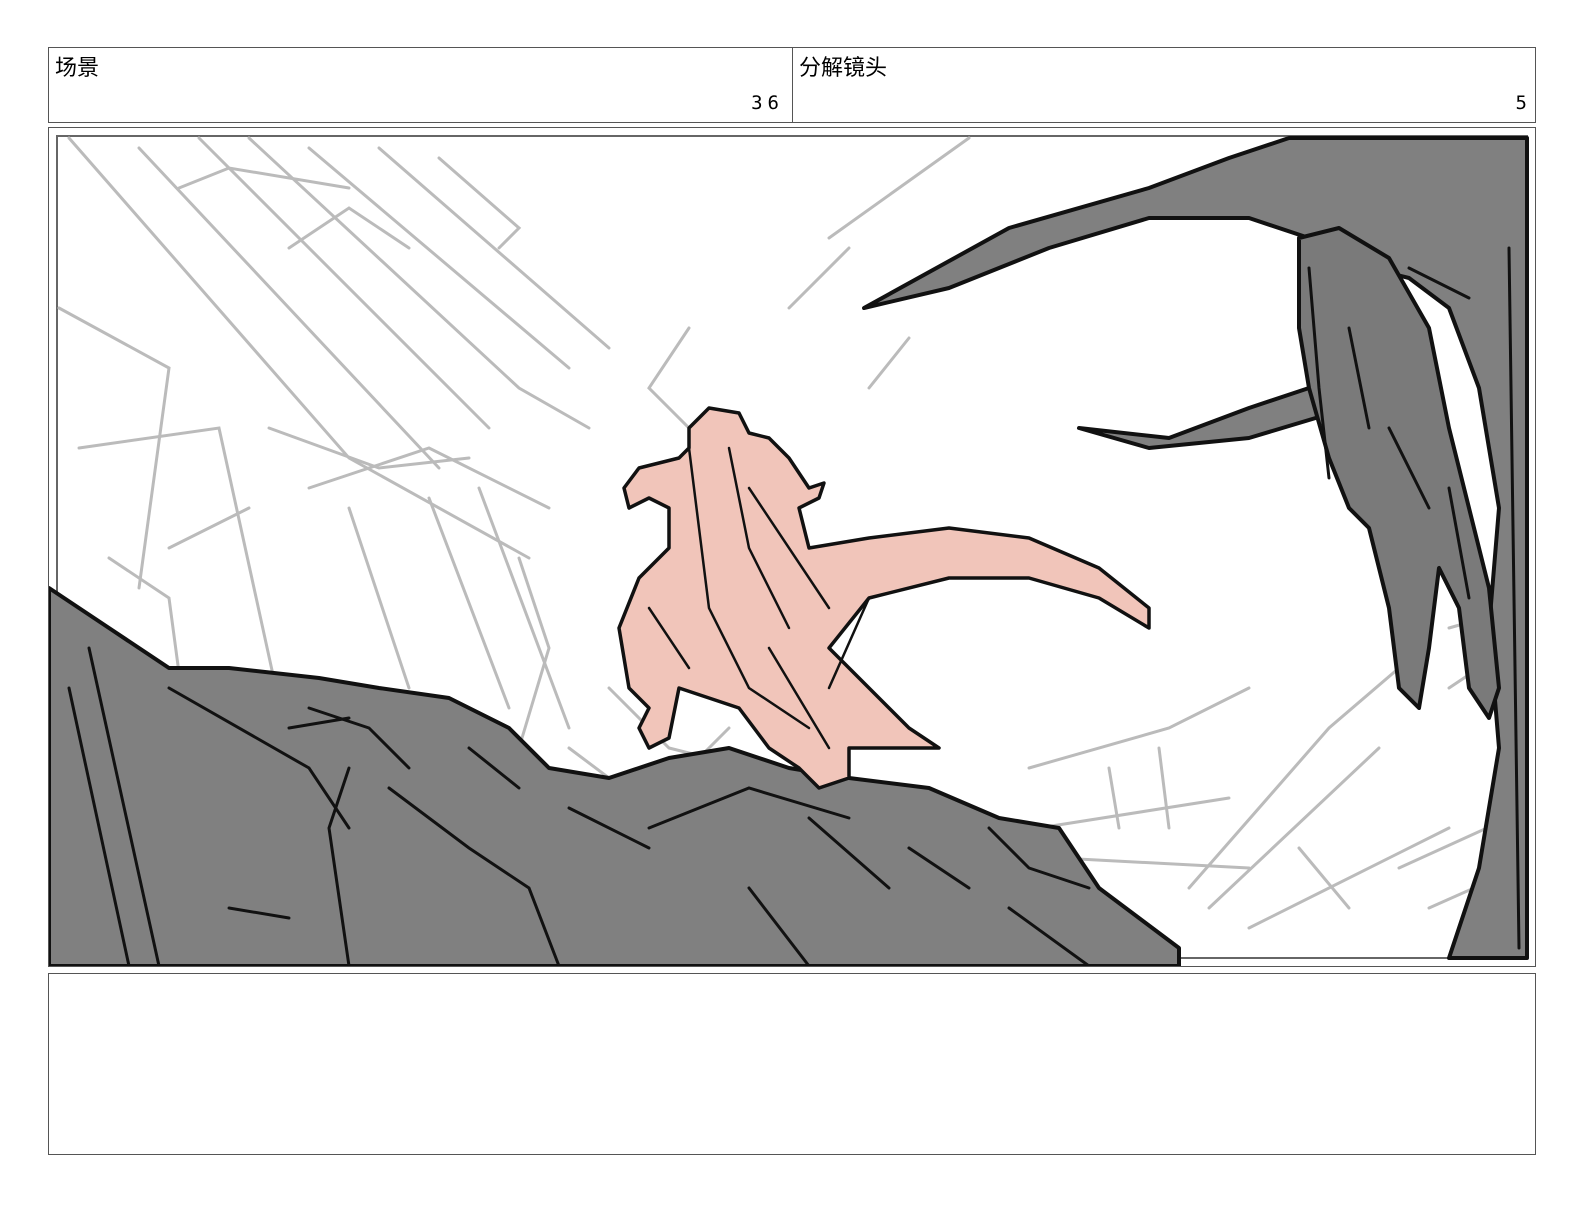  Describe the element at coordinates (421, 85) in the screenshot. I see `scene-cell: 场景 36` at that location.